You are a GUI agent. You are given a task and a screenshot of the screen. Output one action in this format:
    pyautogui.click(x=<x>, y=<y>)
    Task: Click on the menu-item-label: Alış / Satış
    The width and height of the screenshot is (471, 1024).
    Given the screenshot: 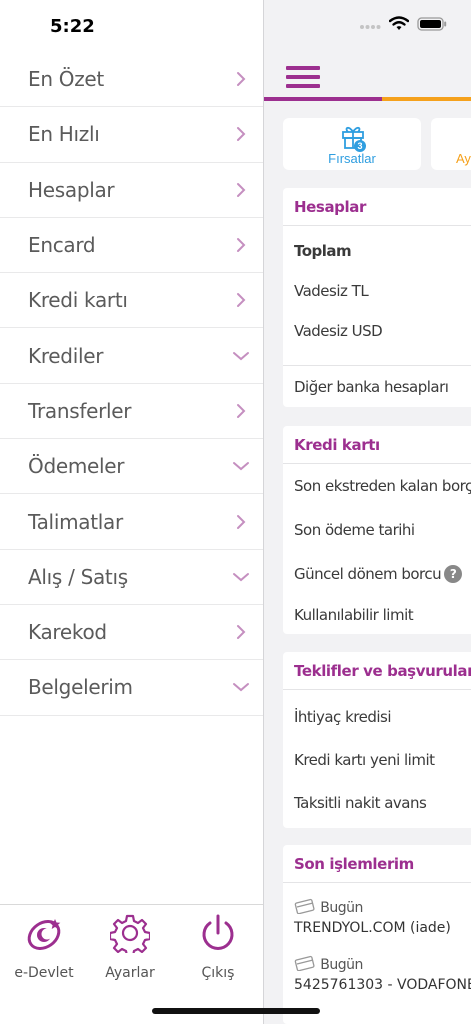 What is the action you would take?
    pyautogui.click(x=78, y=576)
    